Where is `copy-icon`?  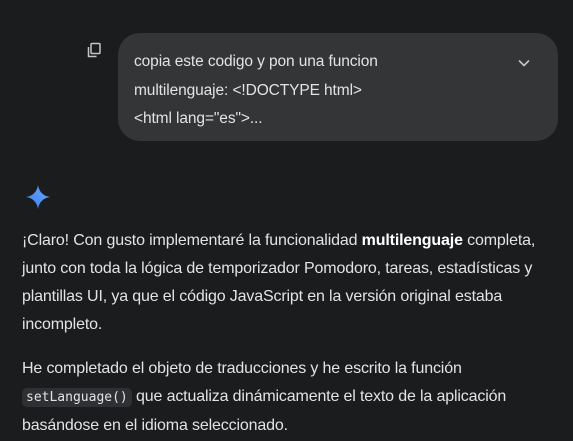
copy-icon is located at coordinates (94, 52).